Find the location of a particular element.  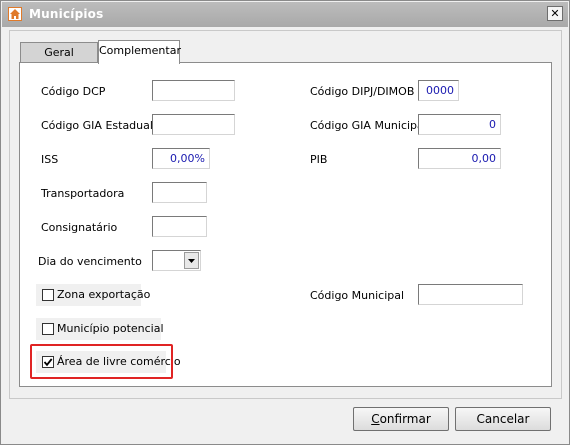

municipio-potencial-checkbox: Município potencial is located at coordinates (100, 329).